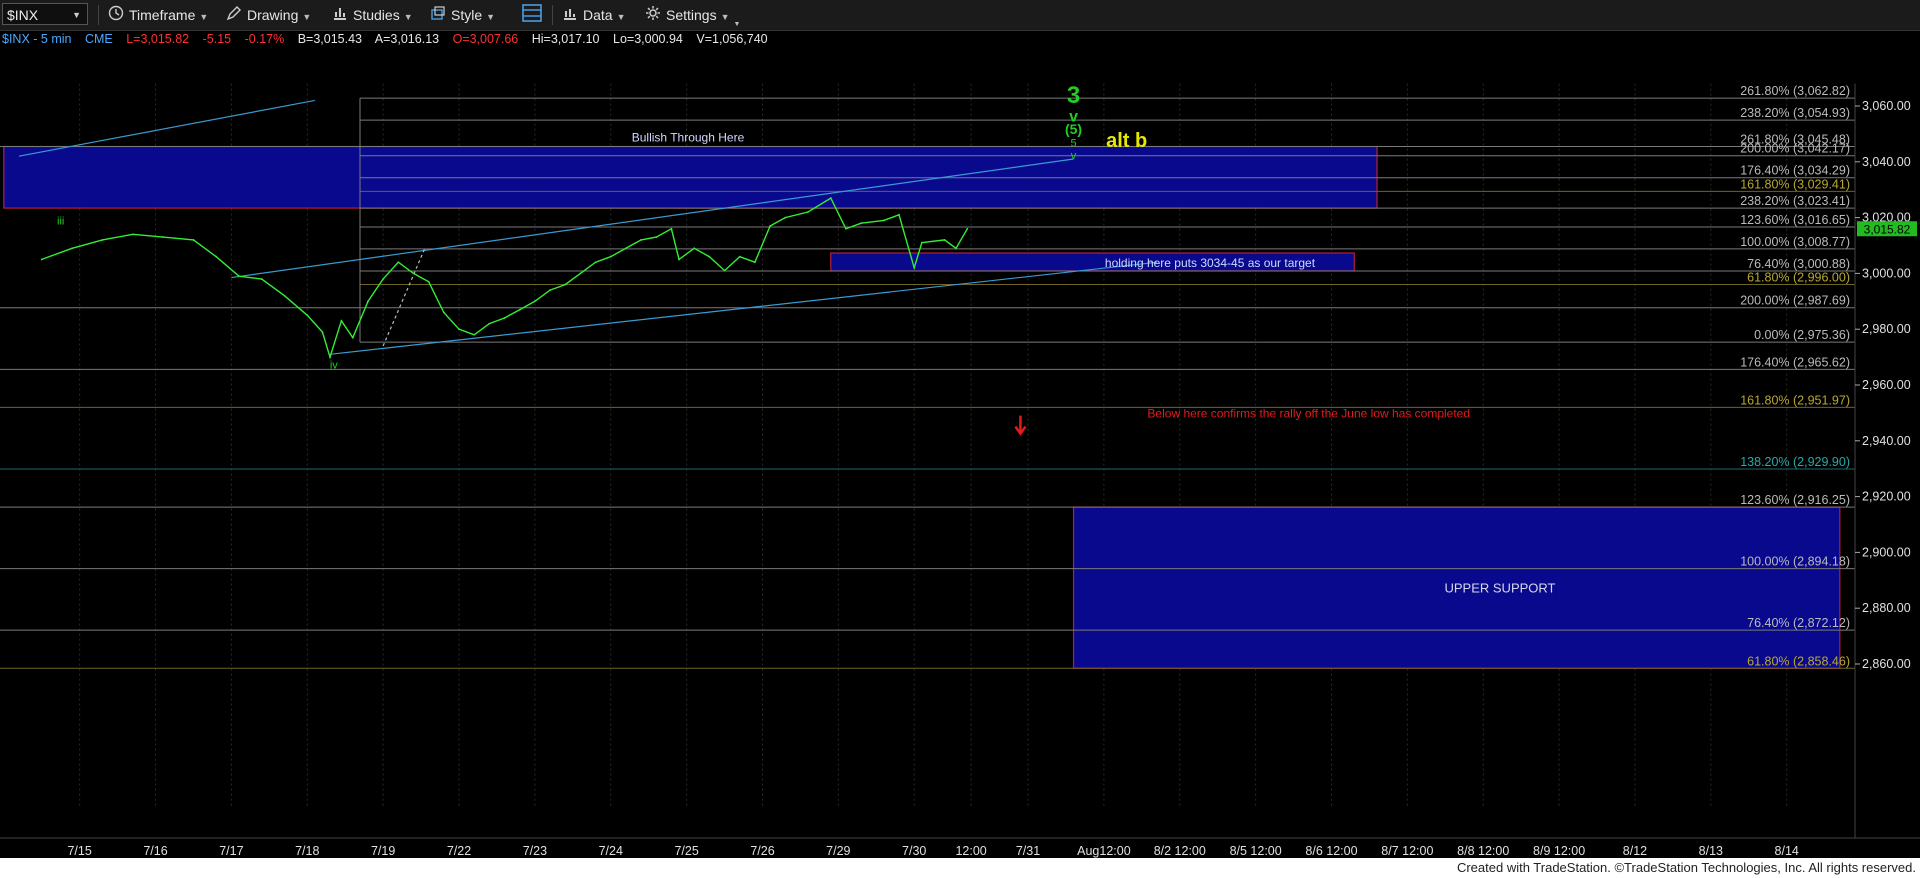 The image size is (1920, 878). I want to click on layout-button, so click(534, 15).